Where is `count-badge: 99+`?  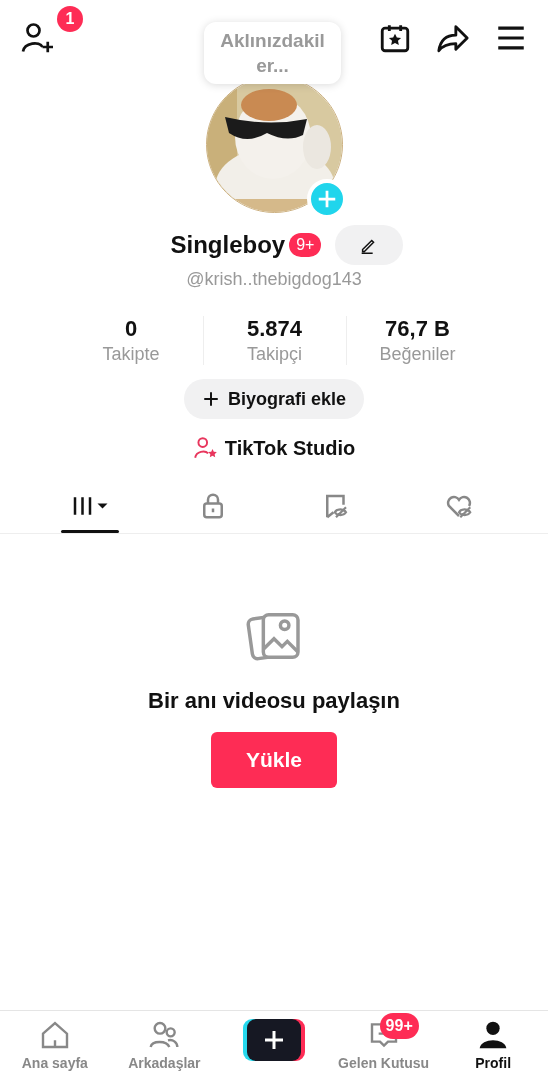
count-badge: 99+ is located at coordinates (399, 1026).